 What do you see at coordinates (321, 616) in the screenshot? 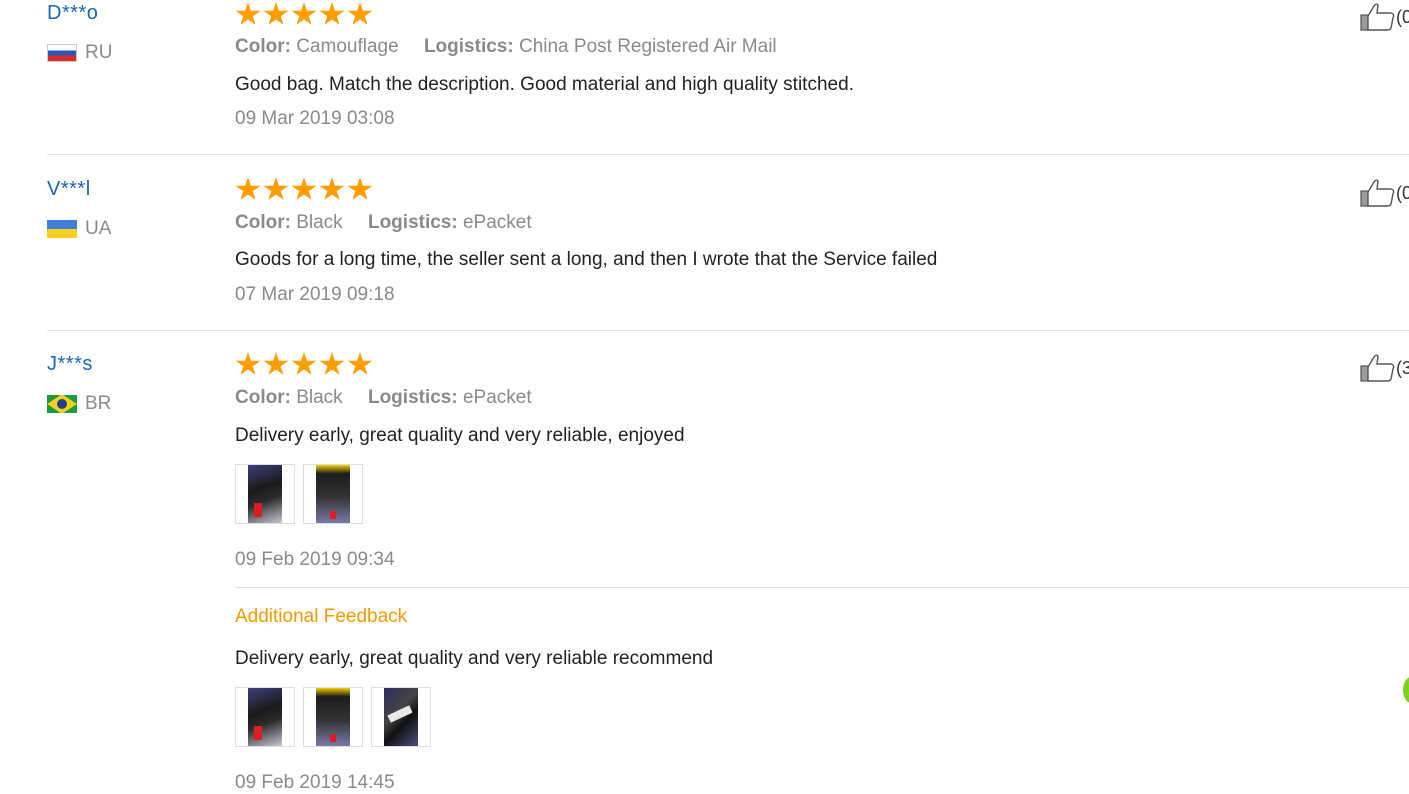
I see `additional-feedback-title: Additional Feedback` at bounding box center [321, 616].